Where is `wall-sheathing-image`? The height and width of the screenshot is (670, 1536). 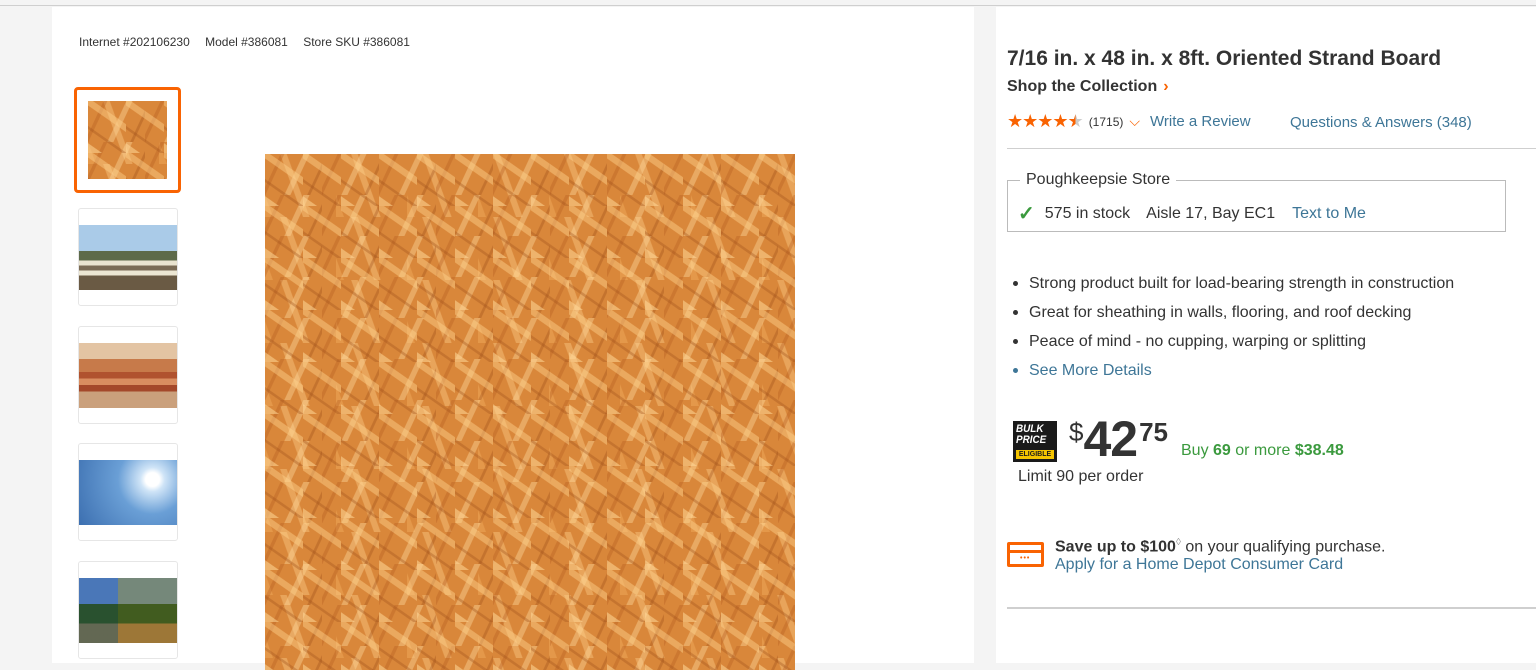
wall-sheathing-image is located at coordinates (128, 610).